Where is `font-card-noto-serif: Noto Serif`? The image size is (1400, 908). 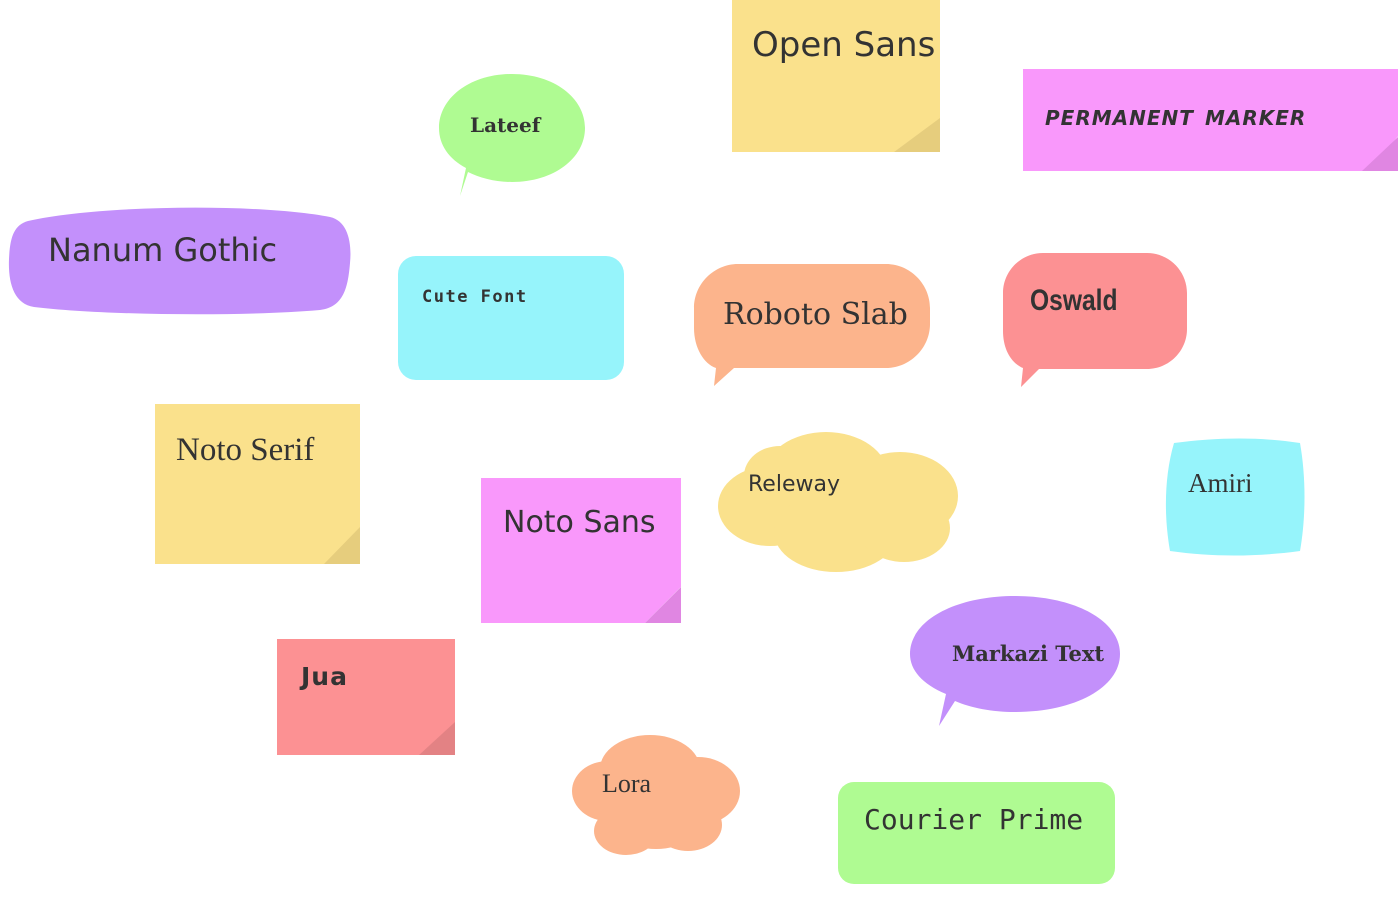
font-card-noto-serif: Noto Serif is located at coordinates (257, 484).